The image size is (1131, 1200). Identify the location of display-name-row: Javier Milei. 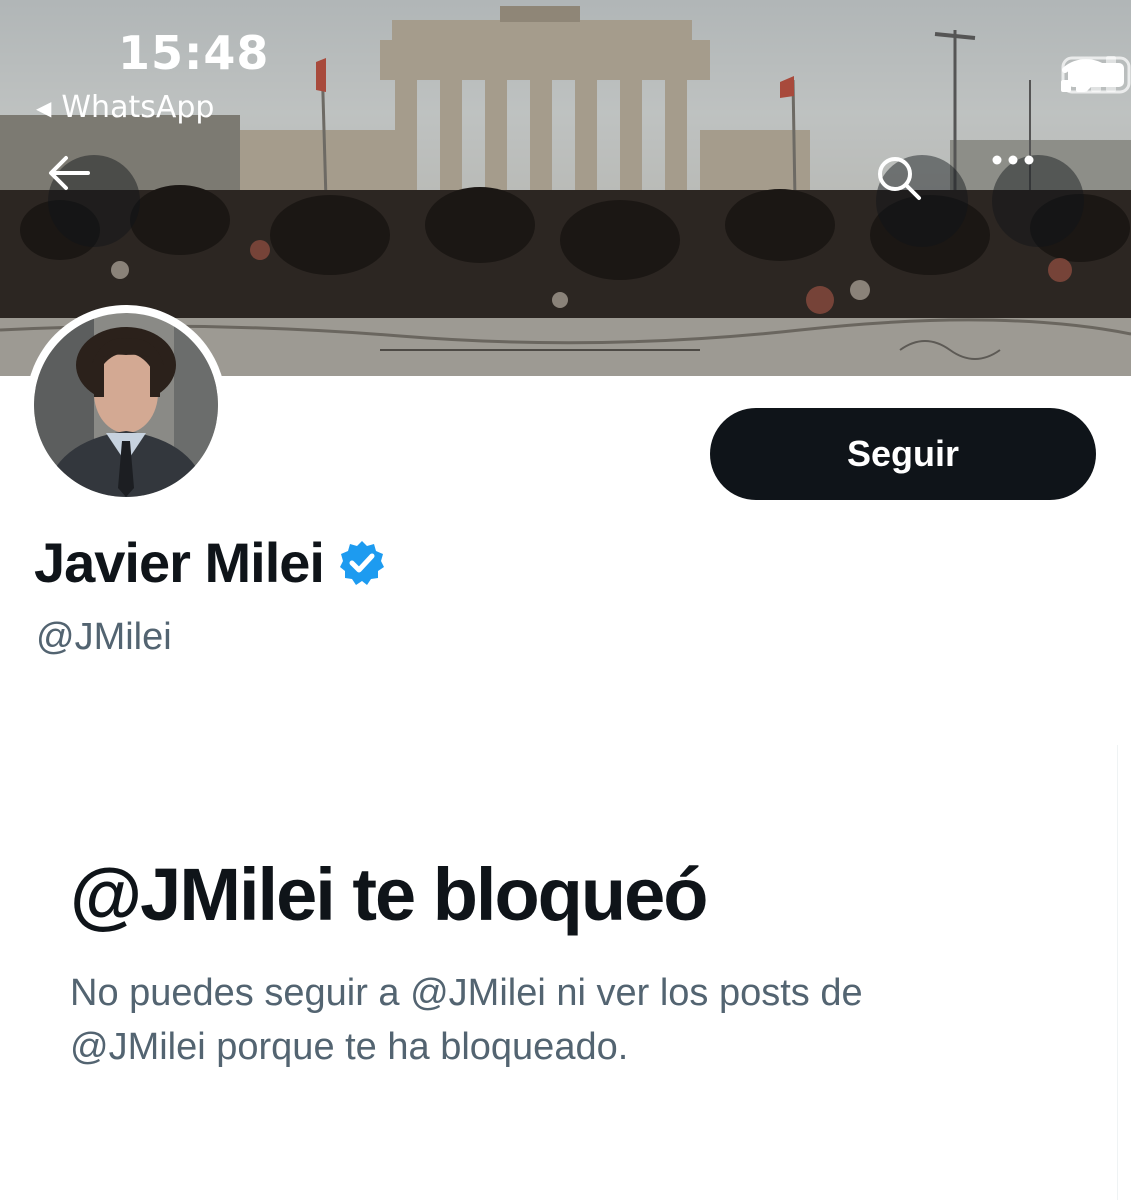
(210, 562).